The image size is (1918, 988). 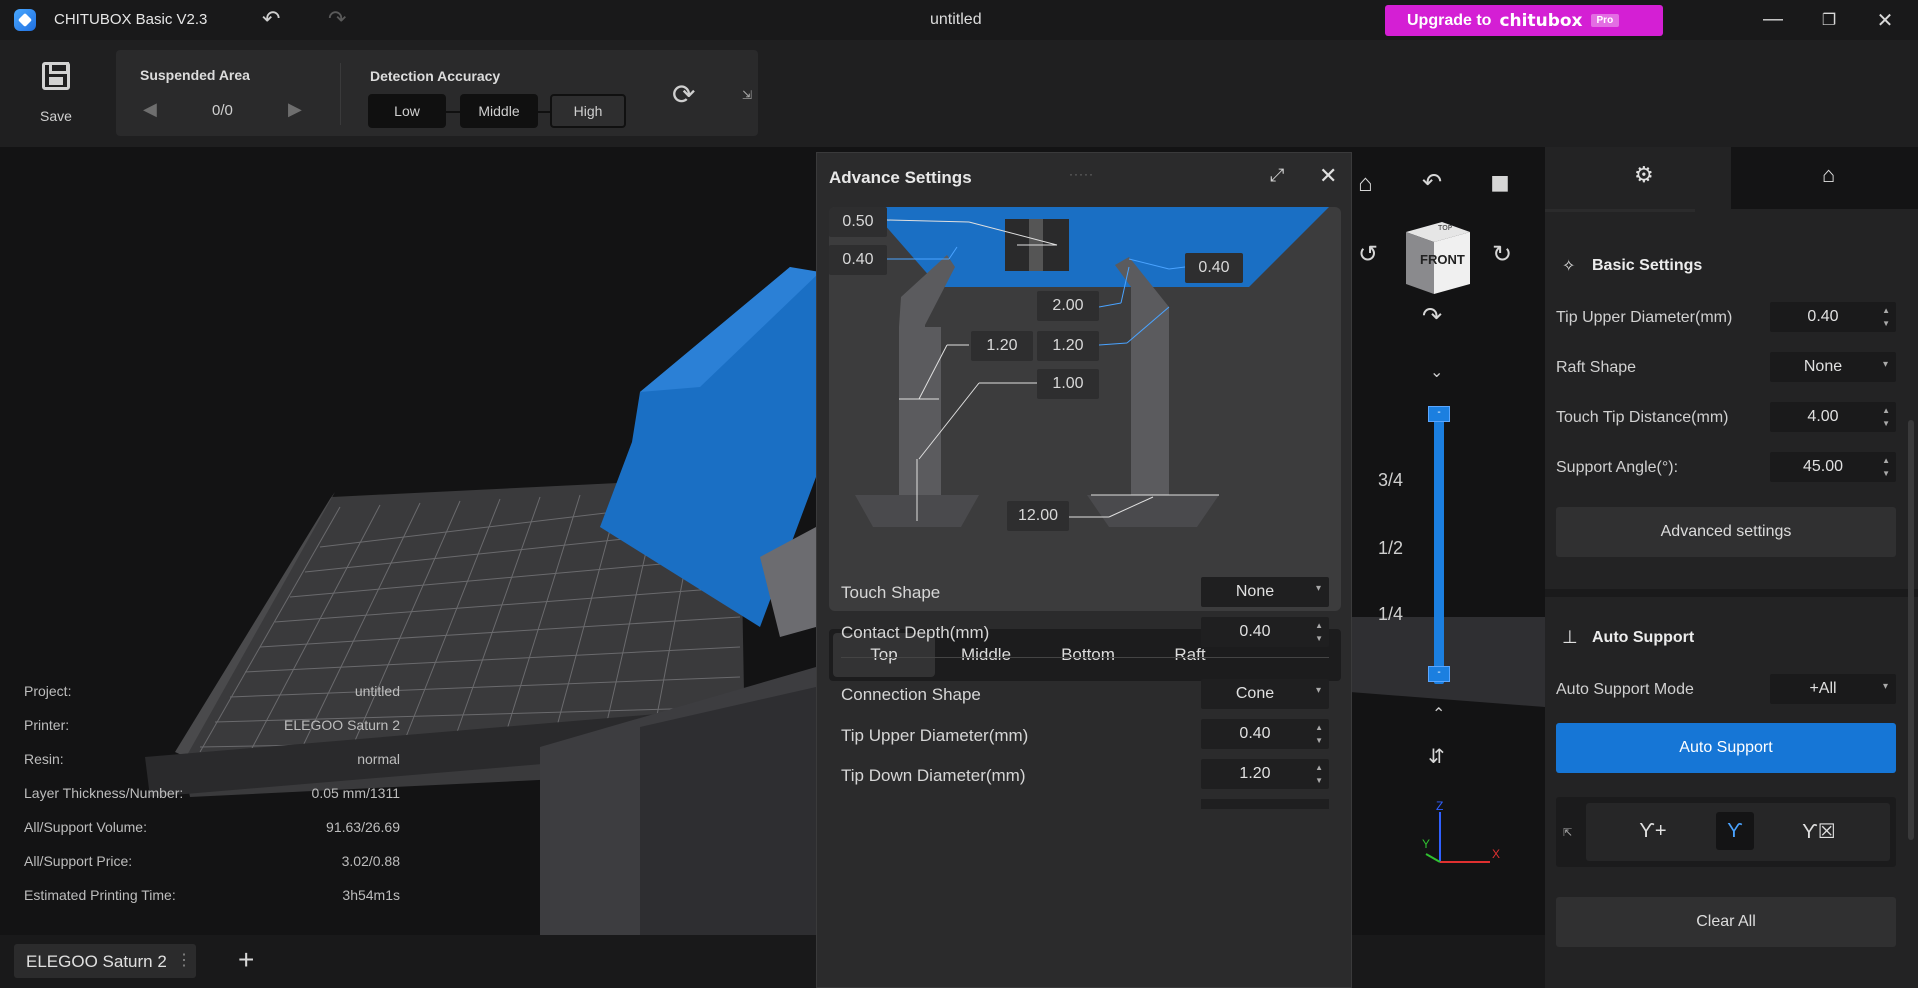 What do you see at coordinates (195, 75) in the screenshot?
I see `suspended-area-label: Suspended Area` at bounding box center [195, 75].